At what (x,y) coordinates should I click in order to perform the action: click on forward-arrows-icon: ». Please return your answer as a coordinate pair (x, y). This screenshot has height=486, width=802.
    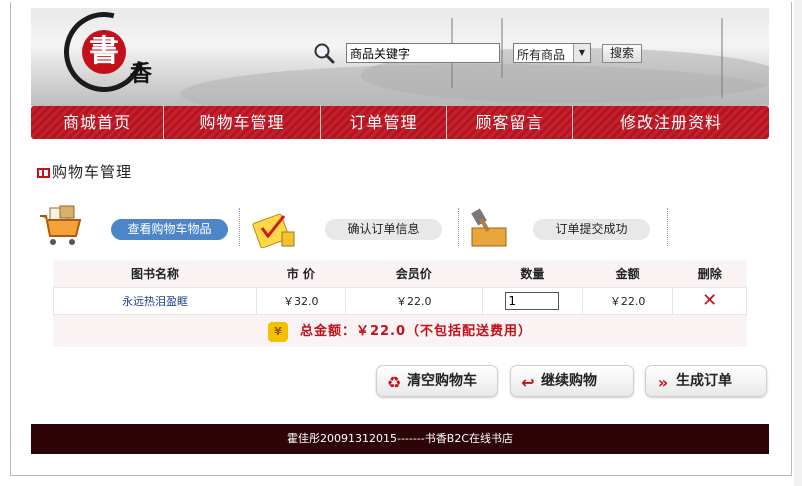
    Looking at the image, I should click on (663, 382).